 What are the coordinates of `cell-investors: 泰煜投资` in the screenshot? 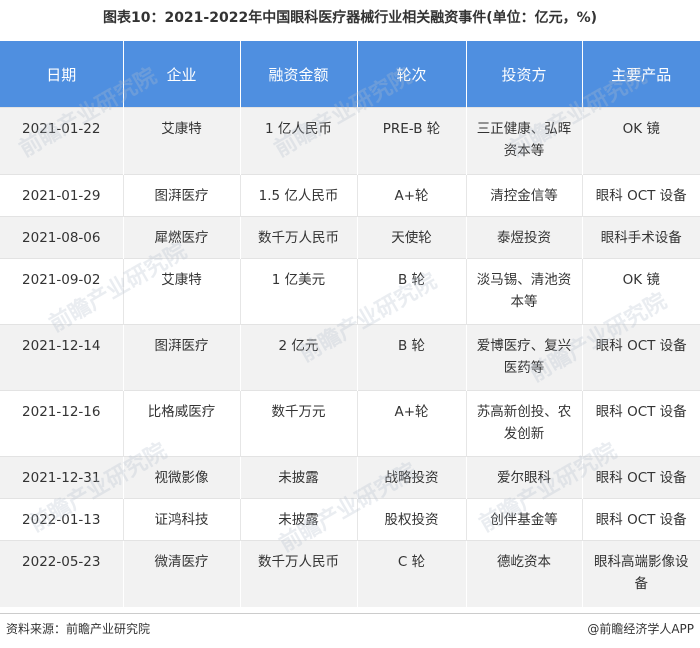 It's located at (523, 237).